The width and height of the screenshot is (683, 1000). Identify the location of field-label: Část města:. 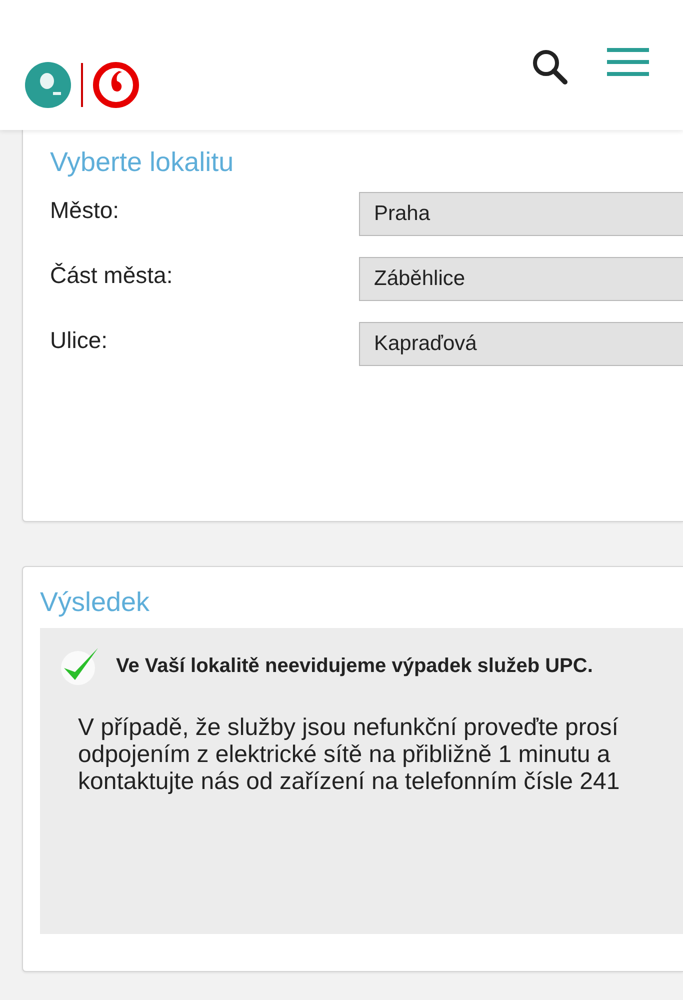
(112, 275).